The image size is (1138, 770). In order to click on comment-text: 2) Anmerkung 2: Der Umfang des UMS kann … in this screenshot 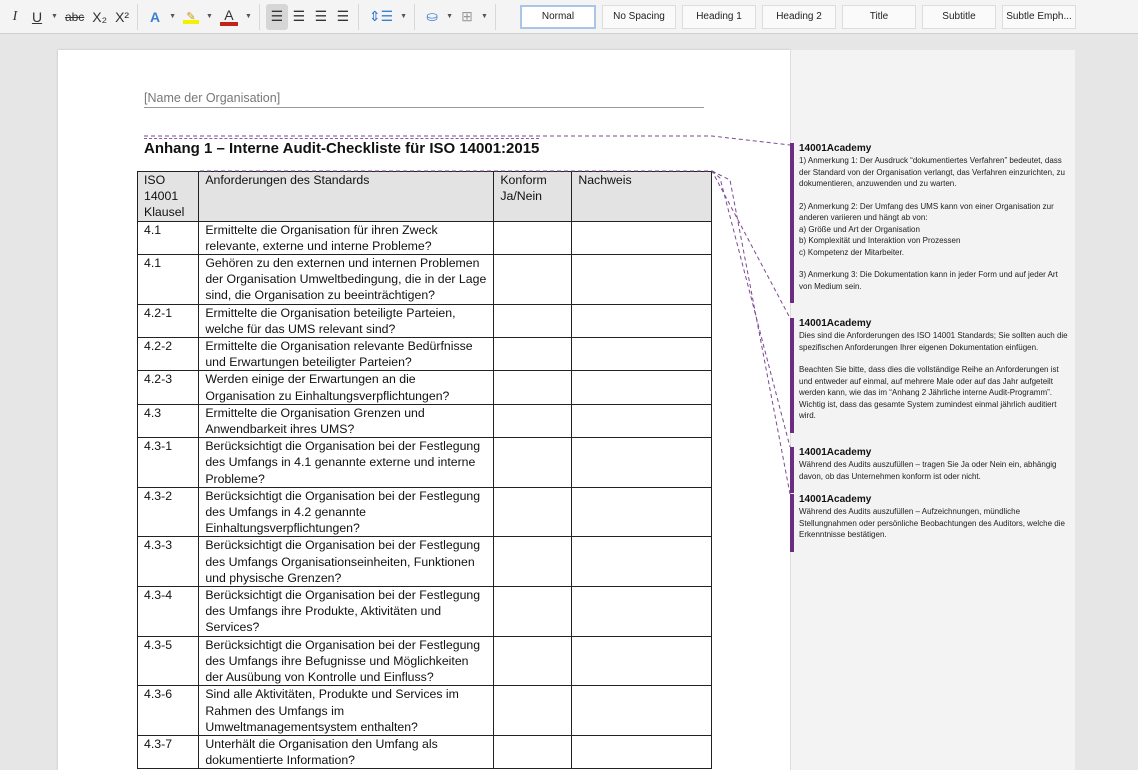, I will do `click(926, 229)`.